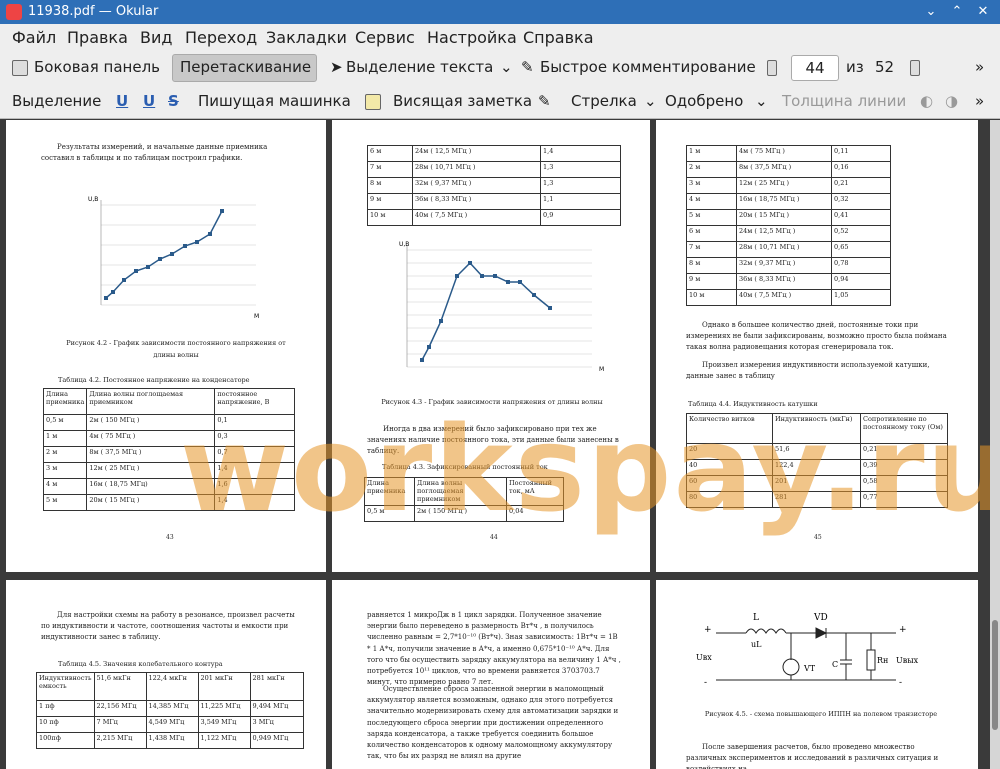  What do you see at coordinates (704, 101) in the screenshot?
I see `stamp-tool: Одобрено` at bounding box center [704, 101].